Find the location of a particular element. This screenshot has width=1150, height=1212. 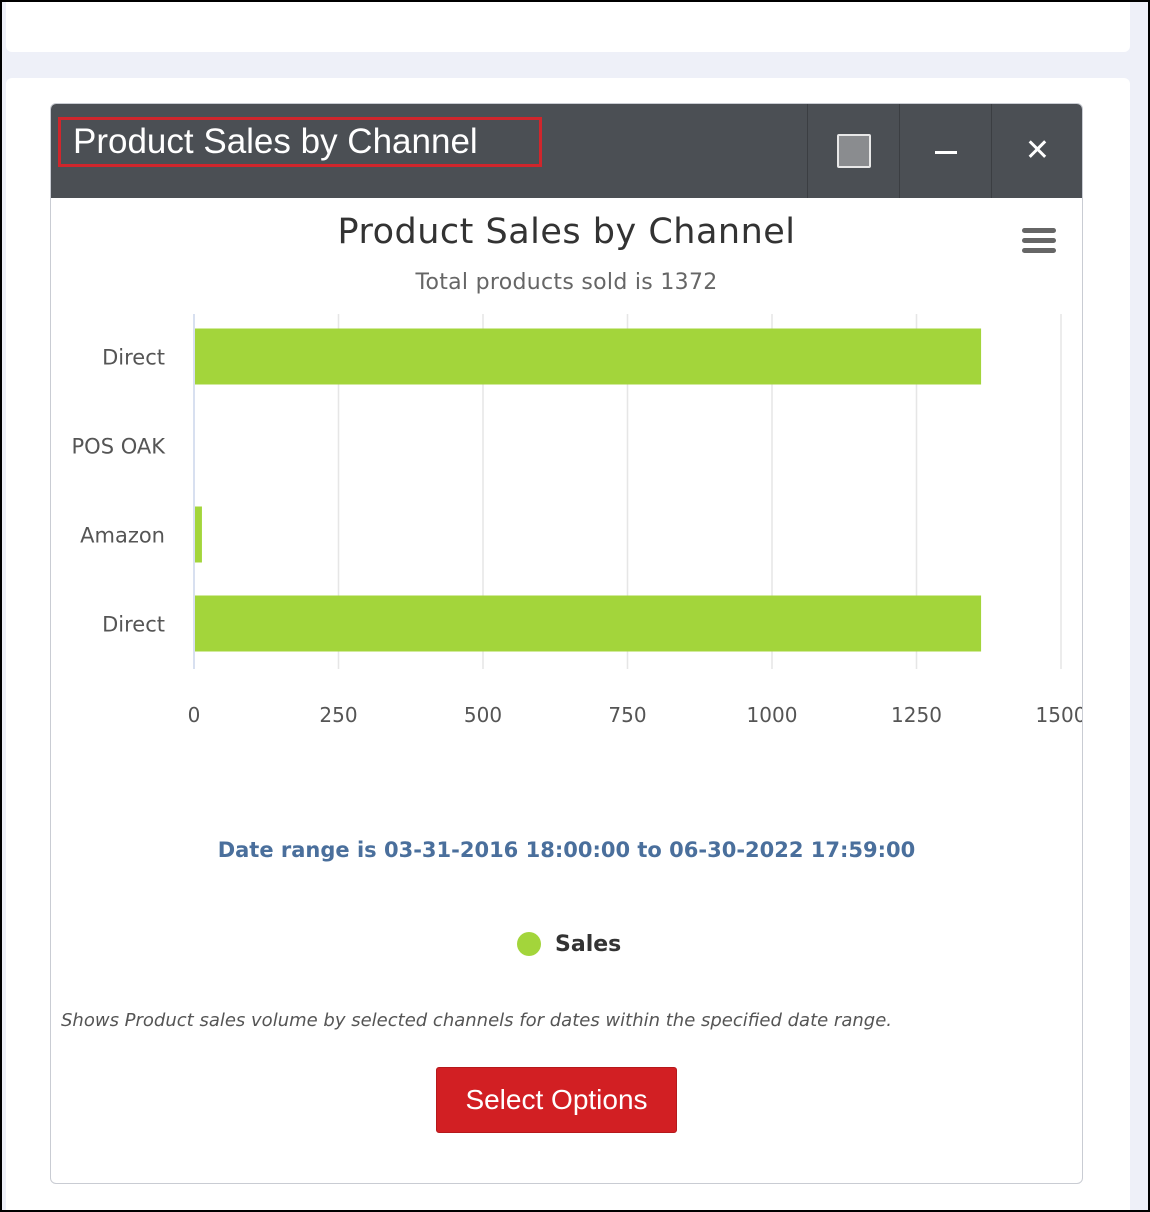

x-tick-label: 250 is located at coordinates (338, 715).